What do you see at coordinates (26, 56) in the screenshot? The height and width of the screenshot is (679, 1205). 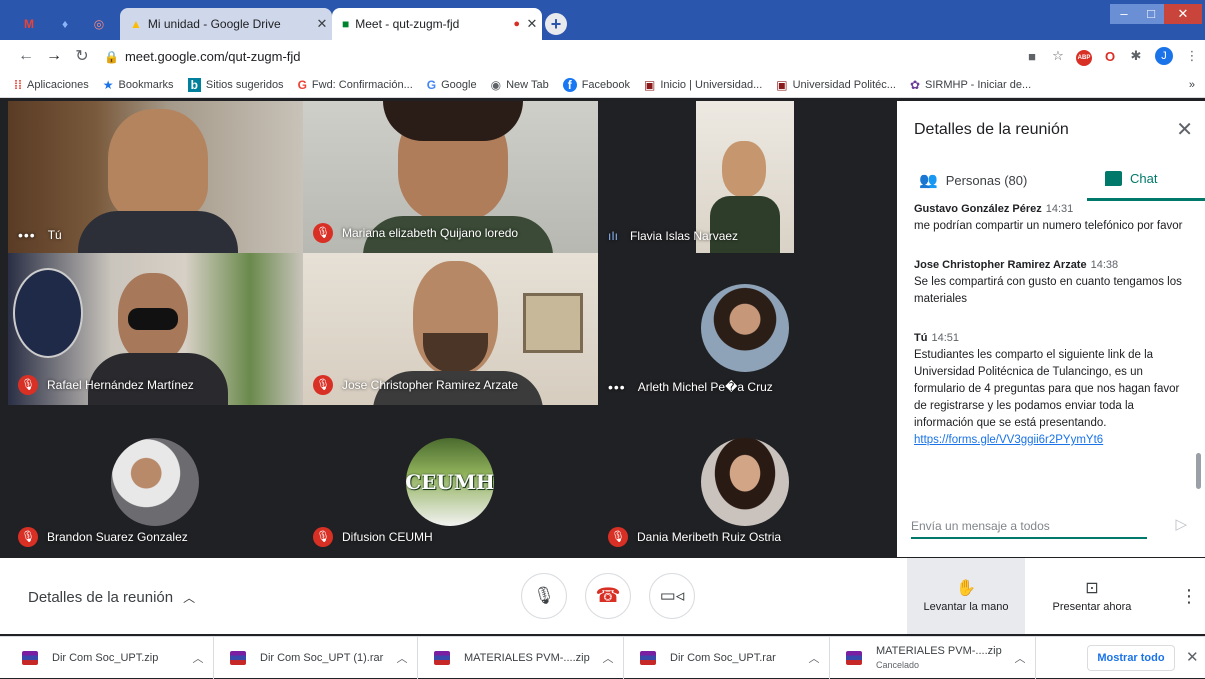 I see `back-arrow-icon: ←` at bounding box center [26, 56].